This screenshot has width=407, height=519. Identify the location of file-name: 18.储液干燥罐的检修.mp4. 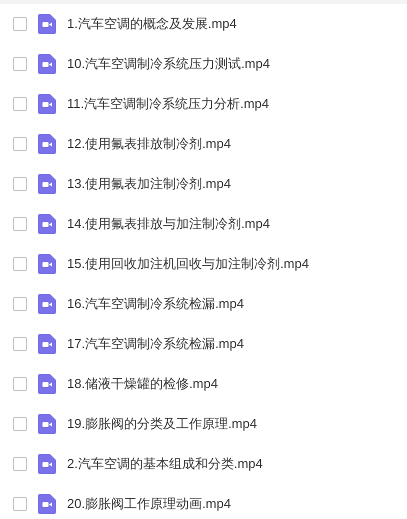
(142, 384).